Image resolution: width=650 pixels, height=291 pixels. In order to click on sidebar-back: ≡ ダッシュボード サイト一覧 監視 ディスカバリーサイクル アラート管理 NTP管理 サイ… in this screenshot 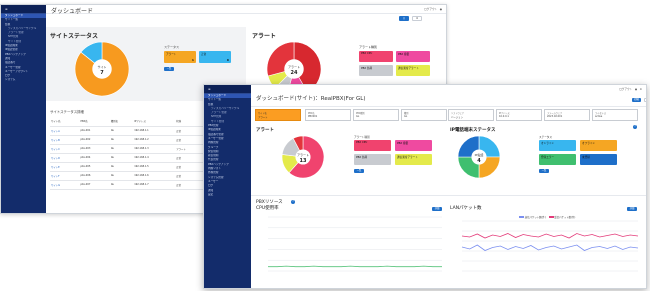, I will do `click(23, 109)`.